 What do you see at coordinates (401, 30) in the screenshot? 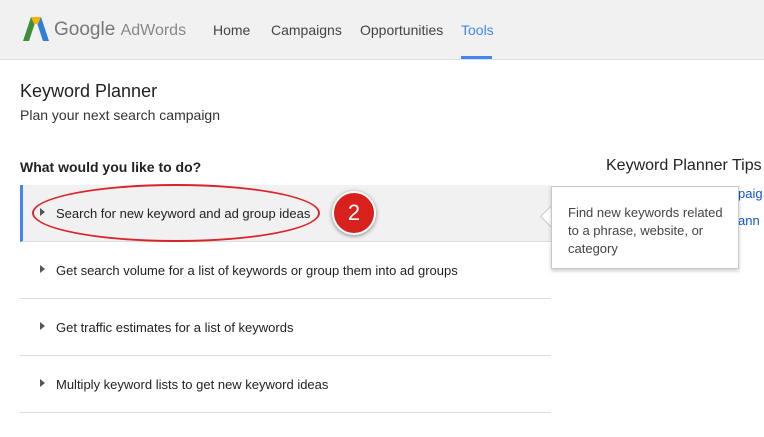
I see `nav-opportunities: Opportunities` at bounding box center [401, 30].